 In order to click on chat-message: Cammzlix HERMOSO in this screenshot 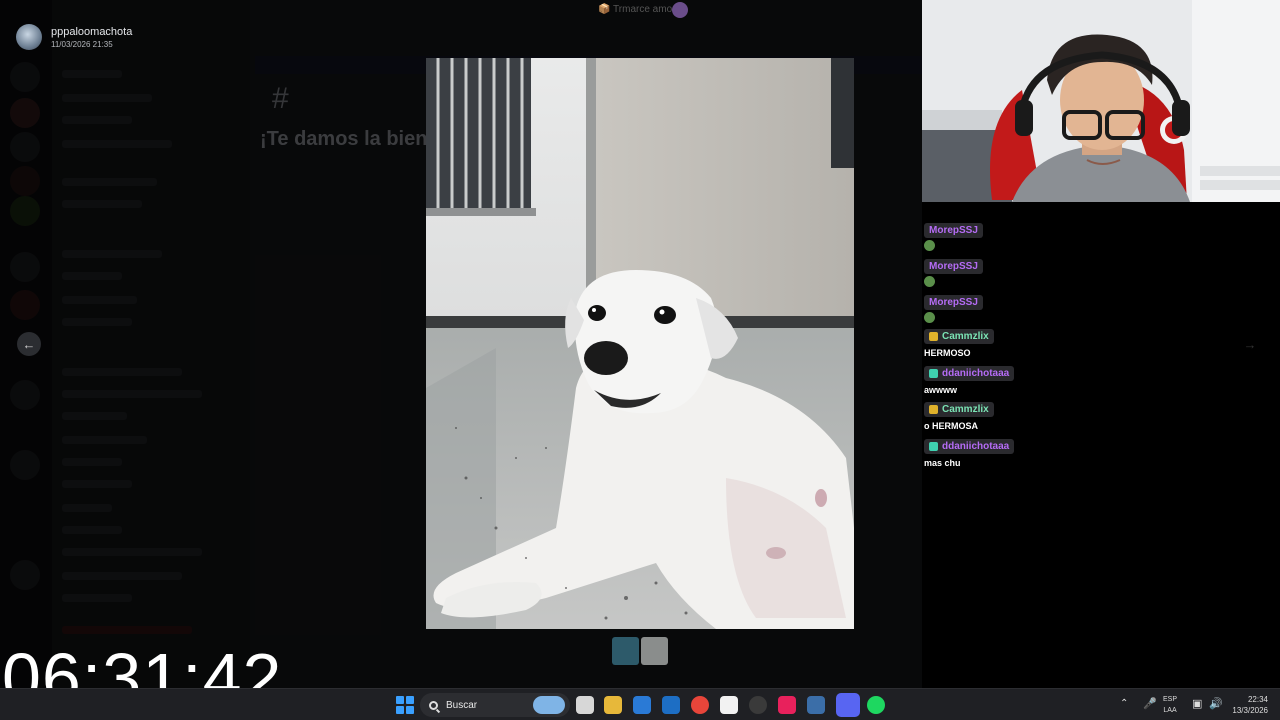, I will do `click(959, 343)`.